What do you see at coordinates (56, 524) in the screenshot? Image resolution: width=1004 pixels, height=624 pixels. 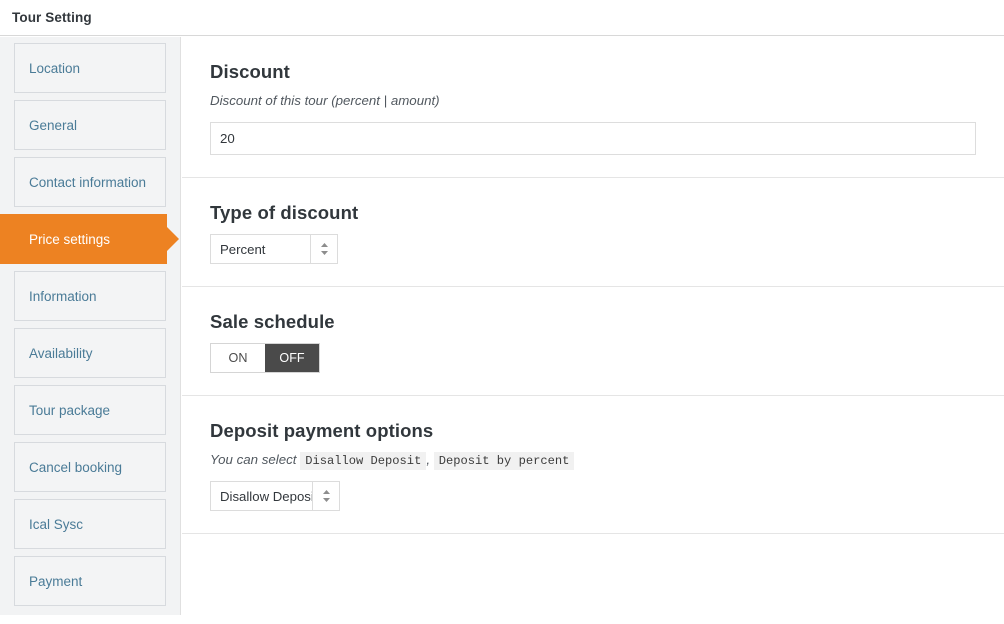 I see `sidebar-item-label: Ical Sysc` at bounding box center [56, 524].